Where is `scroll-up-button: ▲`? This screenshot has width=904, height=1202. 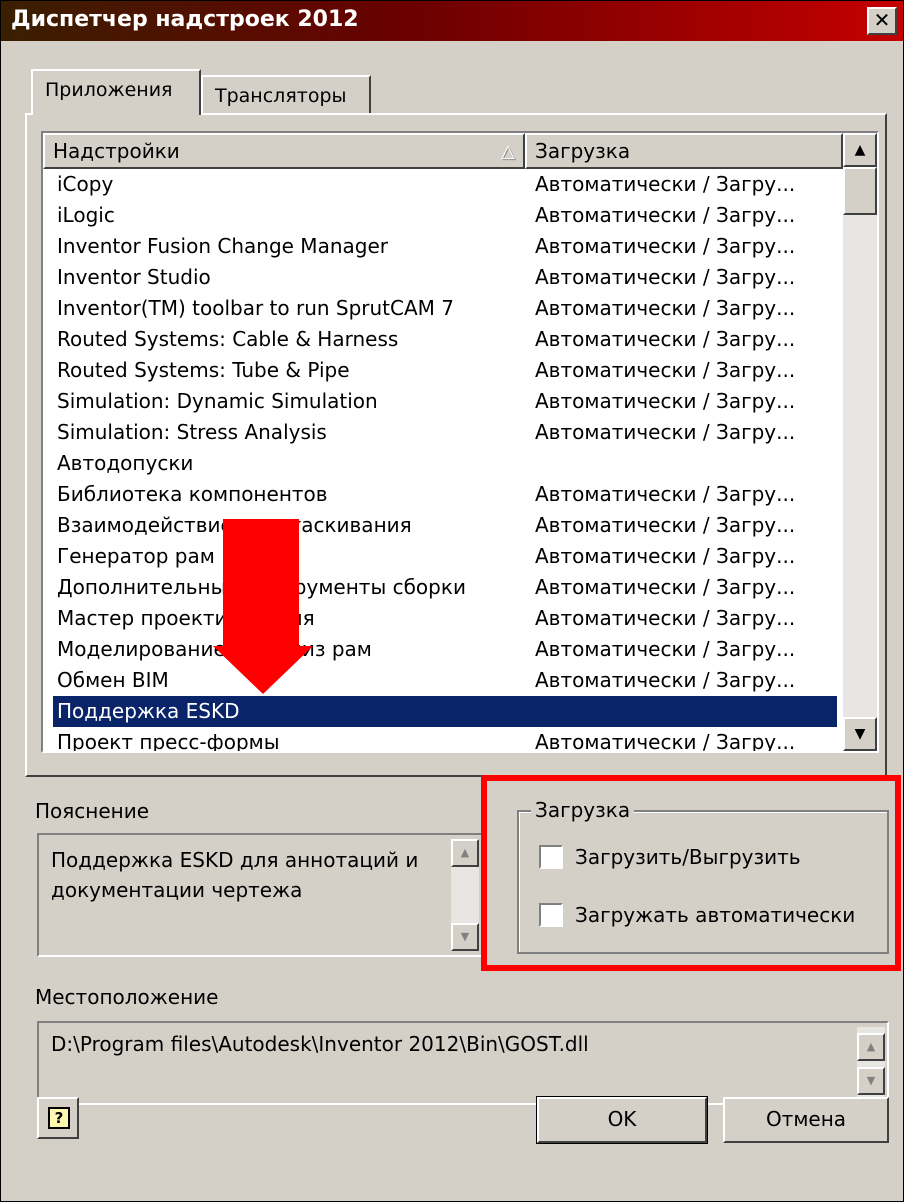 scroll-up-button: ▲ is located at coordinates (860, 150).